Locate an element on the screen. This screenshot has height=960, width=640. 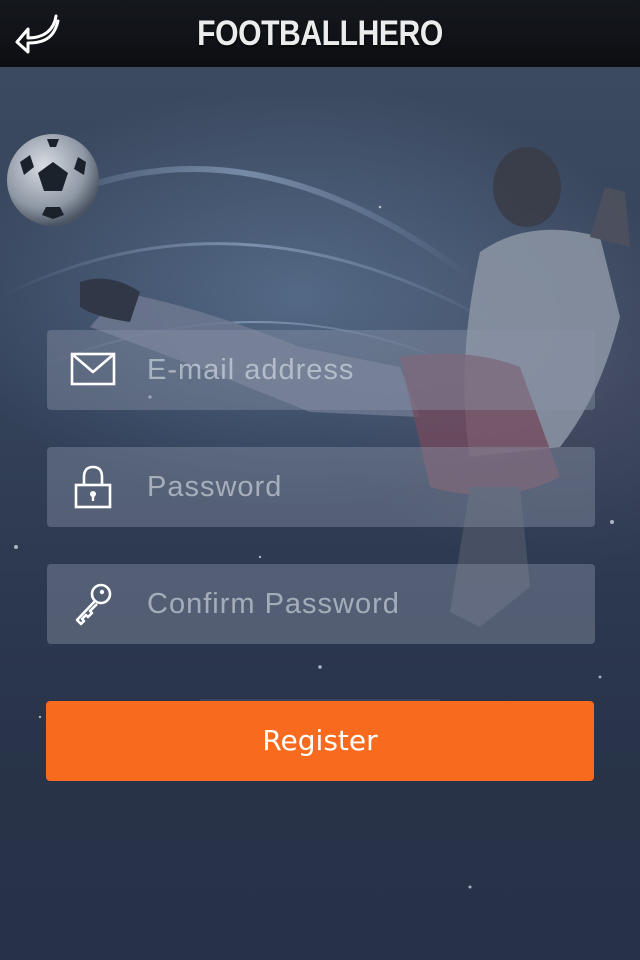
lock-icon is located at coordinates (93, 487).